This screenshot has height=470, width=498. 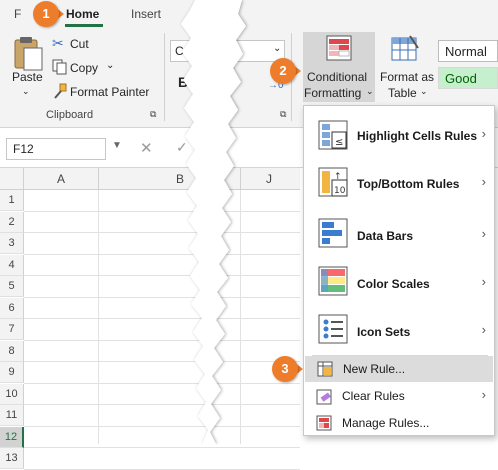 What do you see at coordinates (46, 14) in the screenshot?
I see `callout-badge-1: 1` at bounding box center [46, 14].